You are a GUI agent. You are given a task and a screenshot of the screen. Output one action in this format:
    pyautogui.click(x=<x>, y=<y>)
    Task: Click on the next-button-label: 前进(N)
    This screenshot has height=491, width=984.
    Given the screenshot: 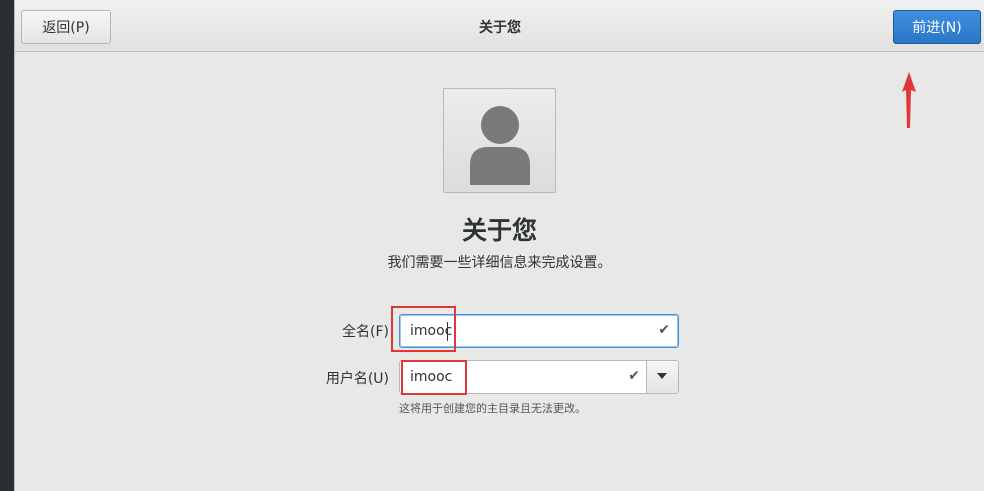 What is the action you would take?
    pyautogui.click(x=937, y=28)
    